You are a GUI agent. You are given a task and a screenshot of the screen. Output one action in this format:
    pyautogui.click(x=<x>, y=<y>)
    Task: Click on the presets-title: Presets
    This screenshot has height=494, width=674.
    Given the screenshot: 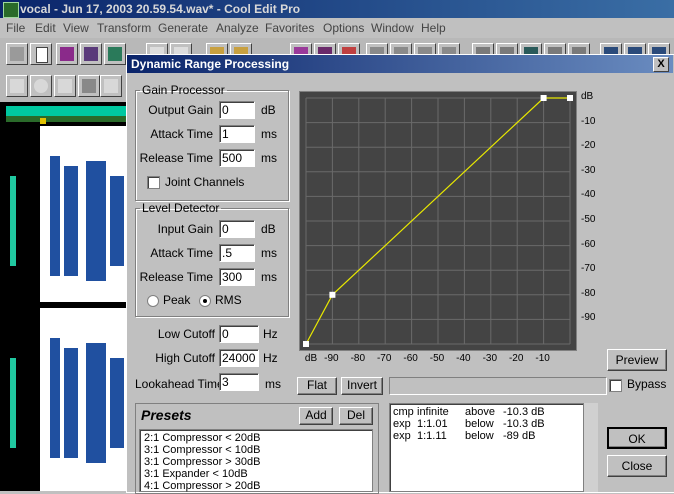 What is the action you would take?
    pyautogui.click(x=166, y=415)
    